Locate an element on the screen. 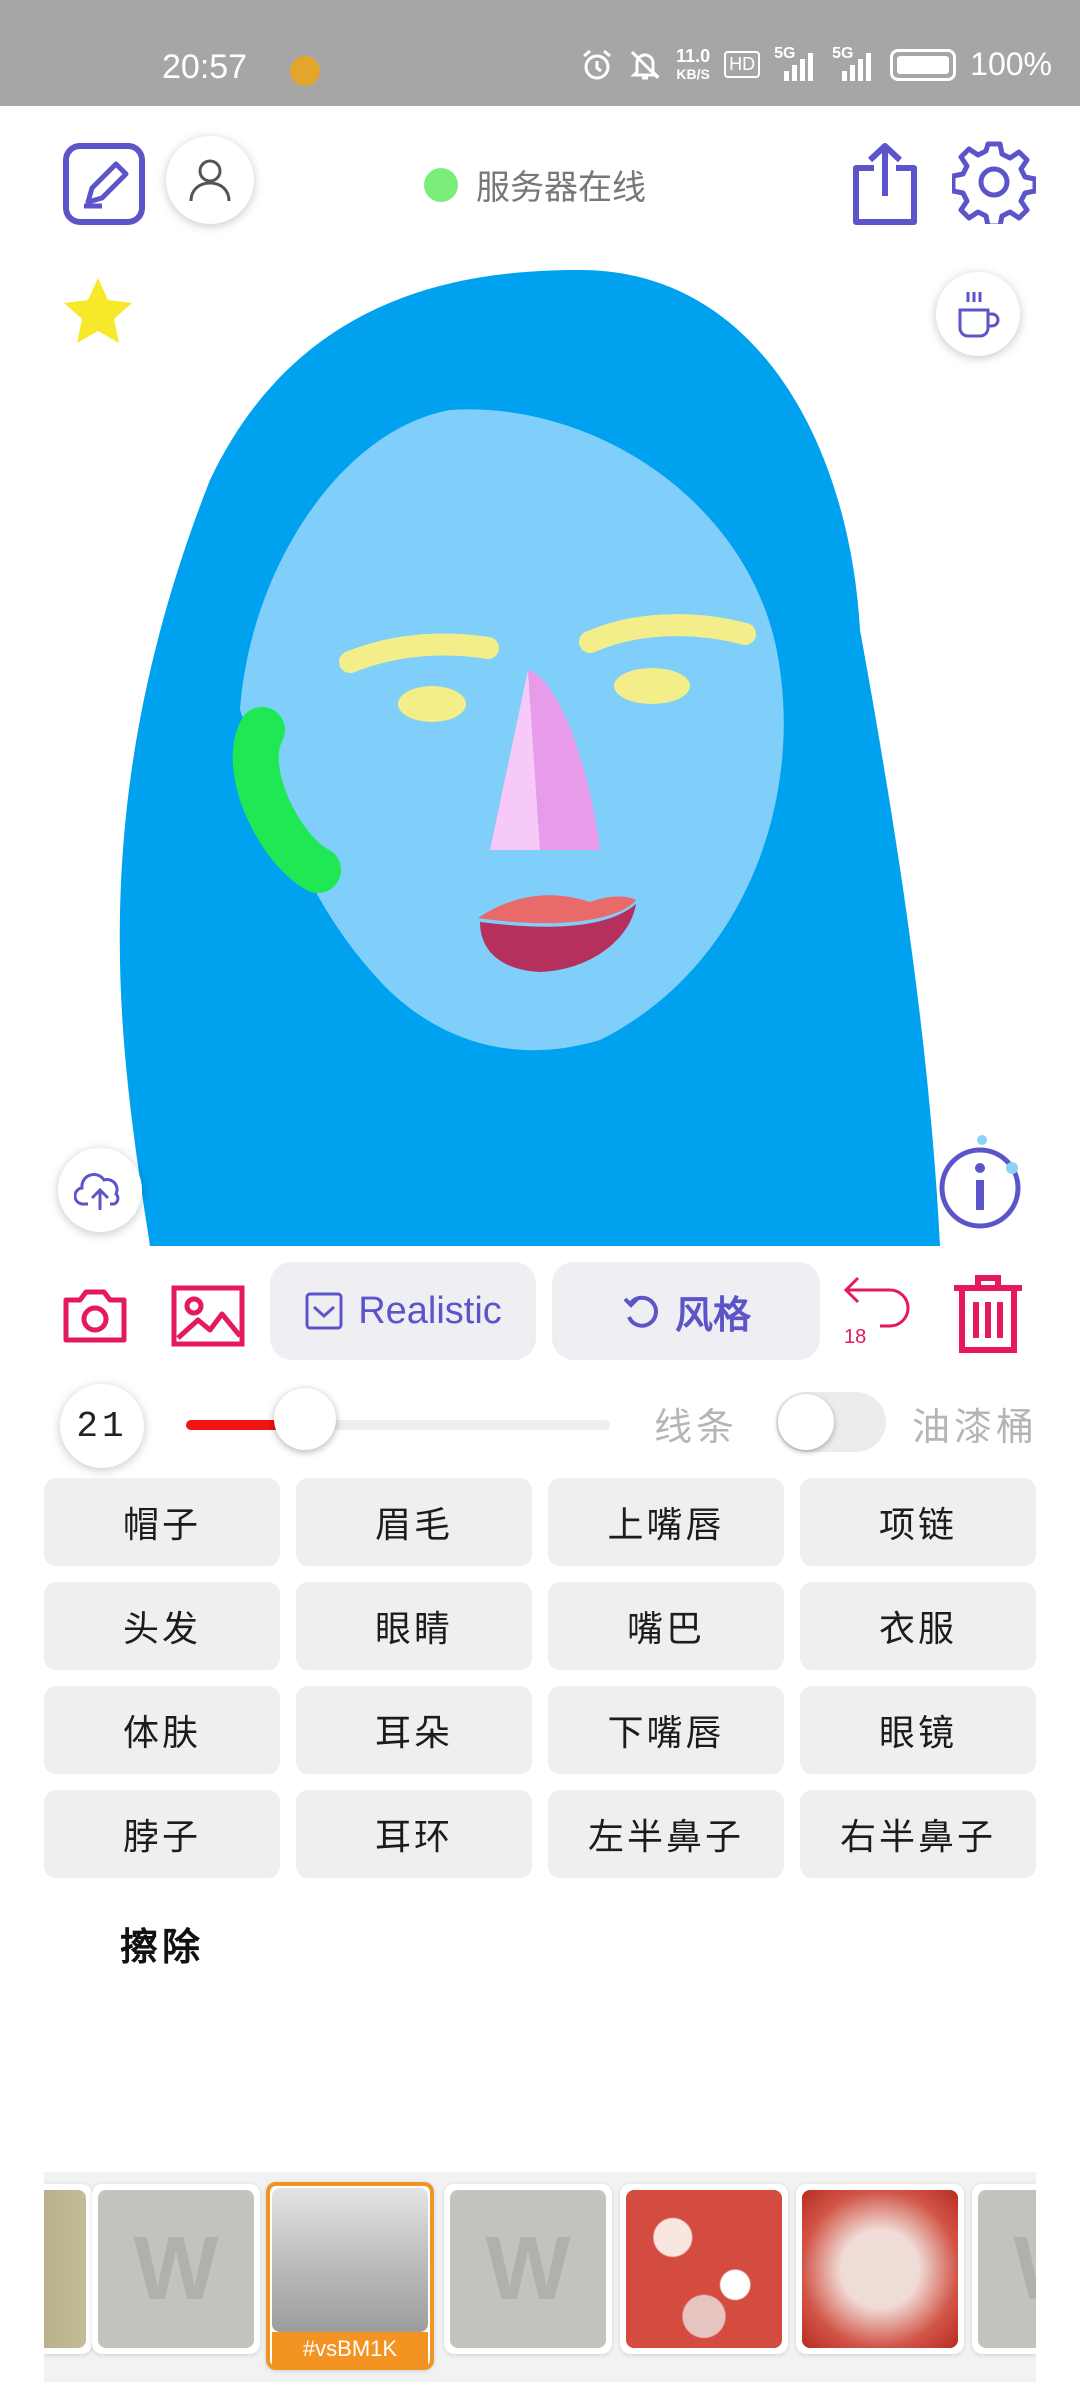  user-icon is located at coordinates (210, 180).